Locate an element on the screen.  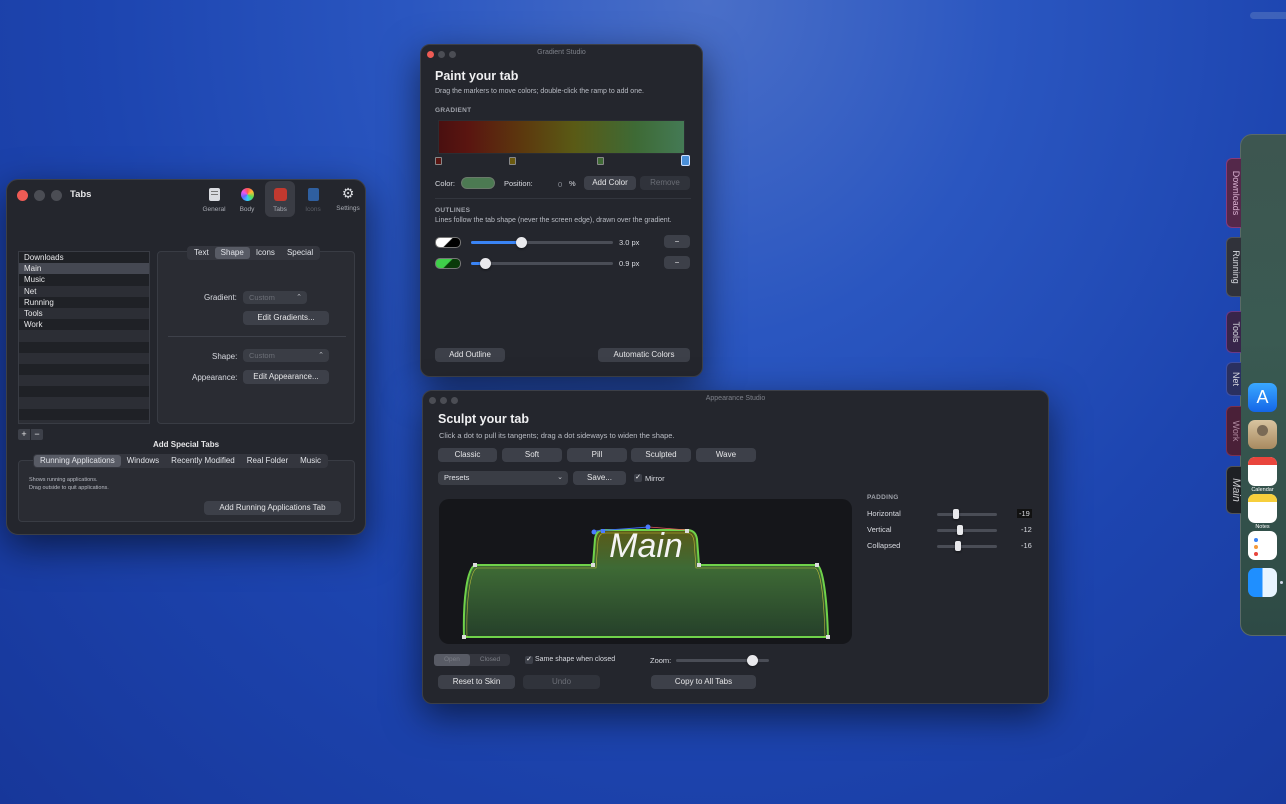
add-outline-button: Add Outline is located at coordinates (470, 355).